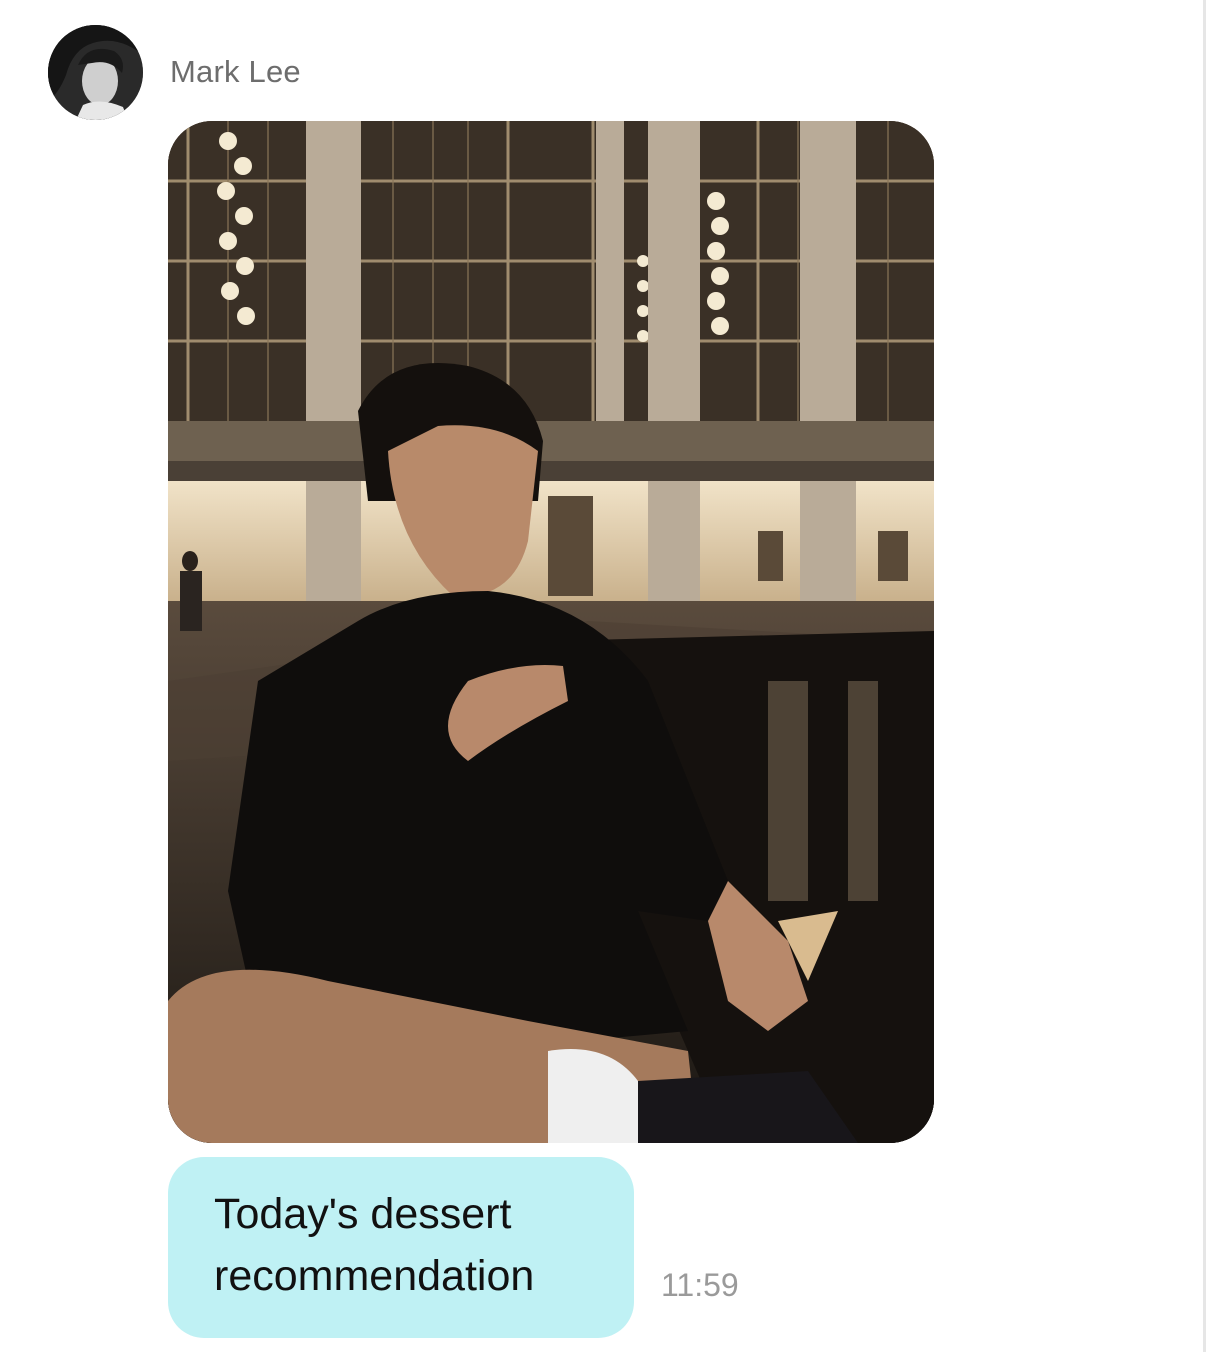  I want to click on message-text-line-2: recommendation, so click(374, 1276).